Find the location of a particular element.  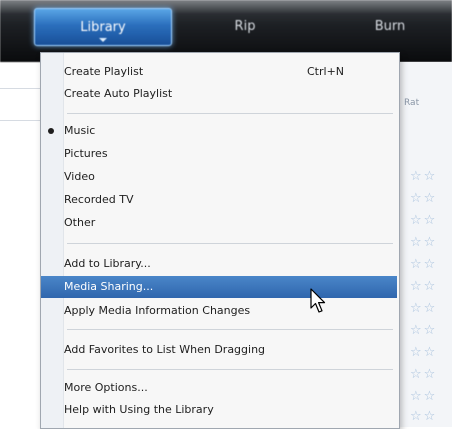

tab-library-label: Library is located at coordinates (103, 27).